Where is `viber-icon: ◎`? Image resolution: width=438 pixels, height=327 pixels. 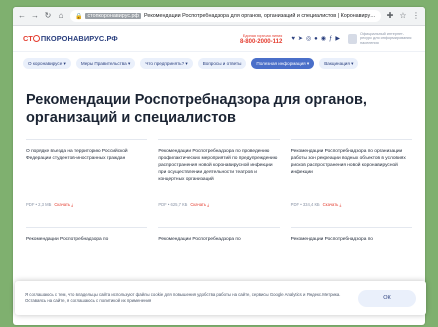 viber-icon: ◎ is located at coordinates (308, 39).